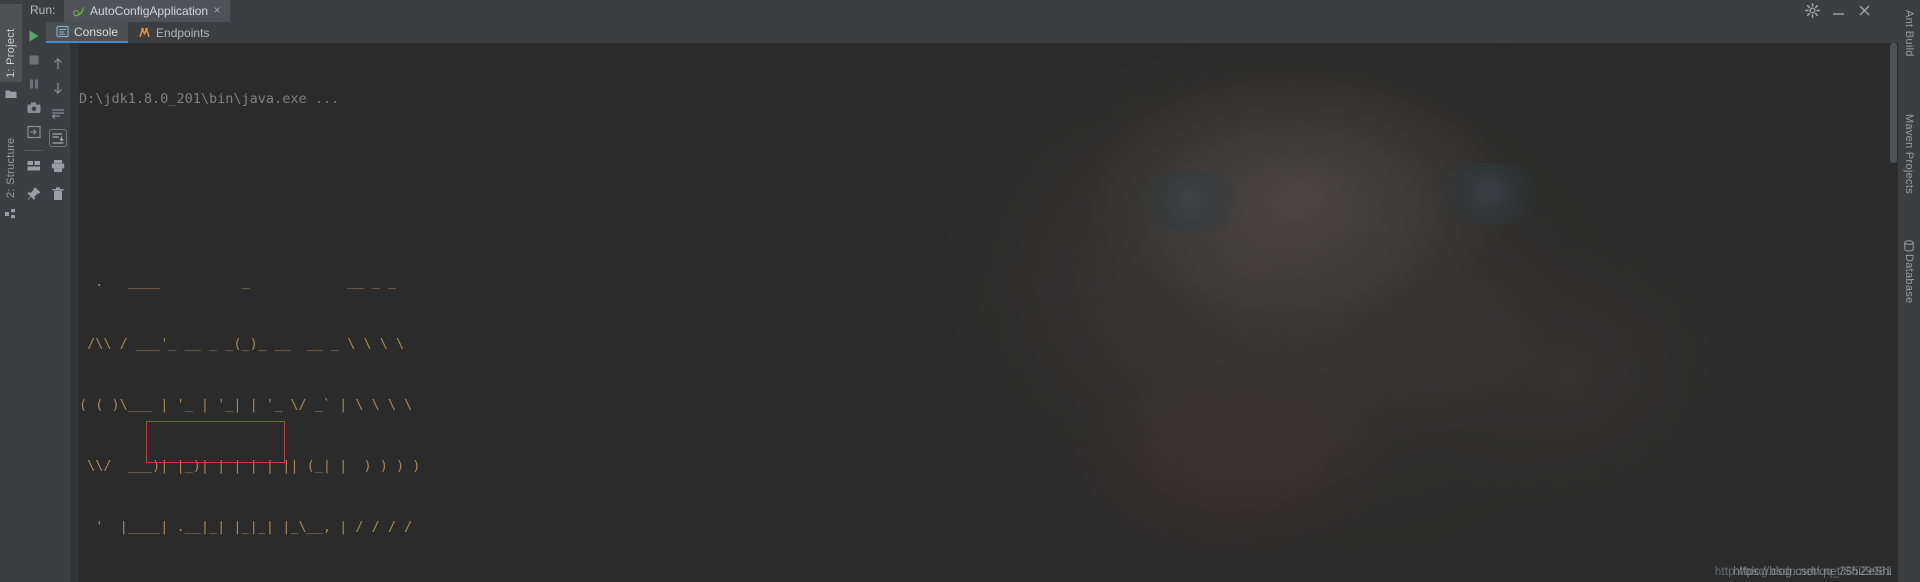 This screenshot has height=582, width=1920. I want to click on tab-endpoints-label: Endpoints, so click(183, 32).